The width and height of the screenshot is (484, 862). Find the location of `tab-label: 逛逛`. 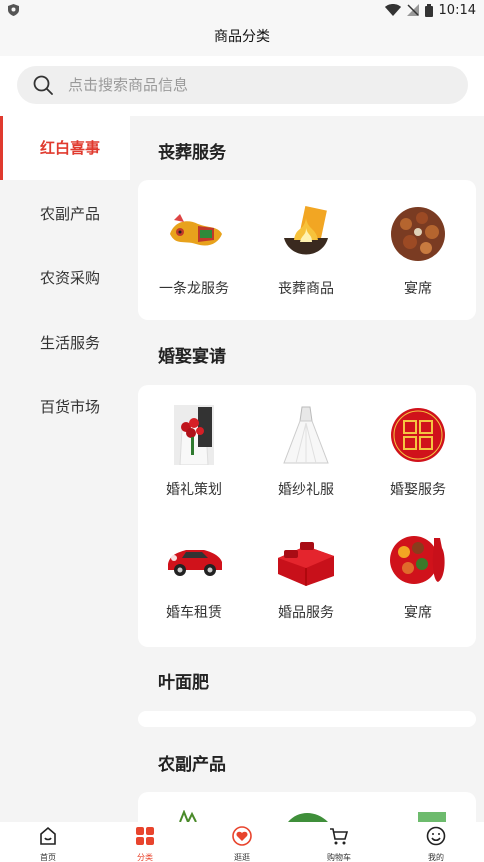

tab-label: 逛逛 is located at coordinates (242, 857).